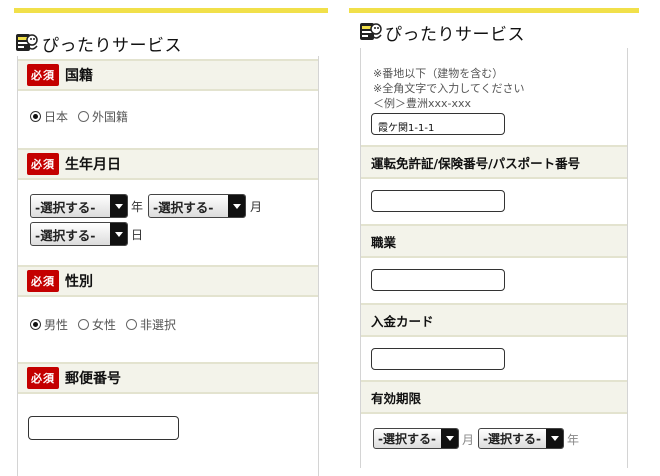 This screenshot has height=476, width=660. I want to click on occupation-input, so click(438, 280).